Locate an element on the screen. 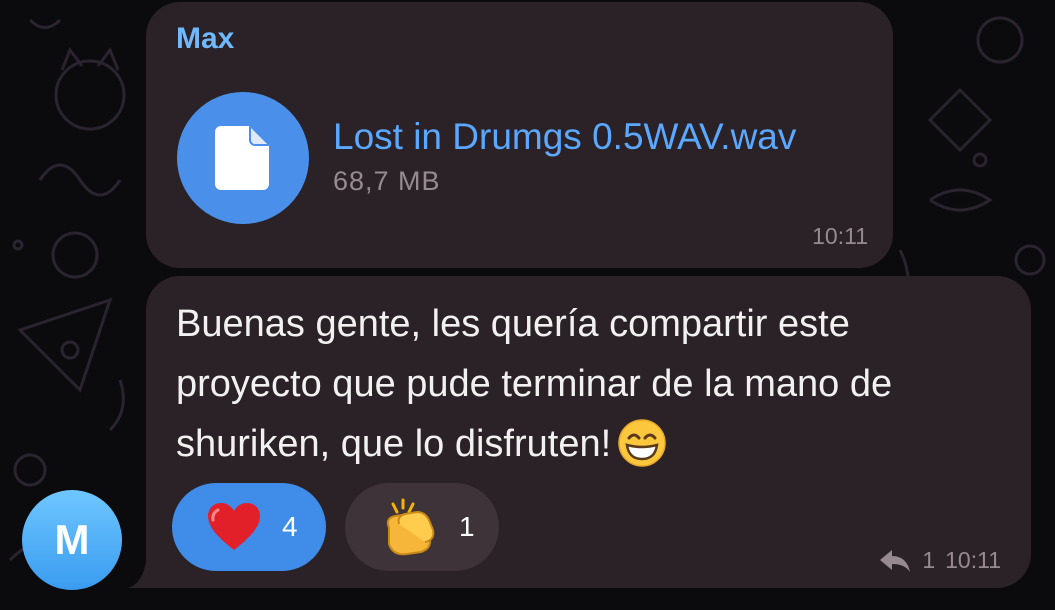  document-icon is located at coordinates (242, 158).